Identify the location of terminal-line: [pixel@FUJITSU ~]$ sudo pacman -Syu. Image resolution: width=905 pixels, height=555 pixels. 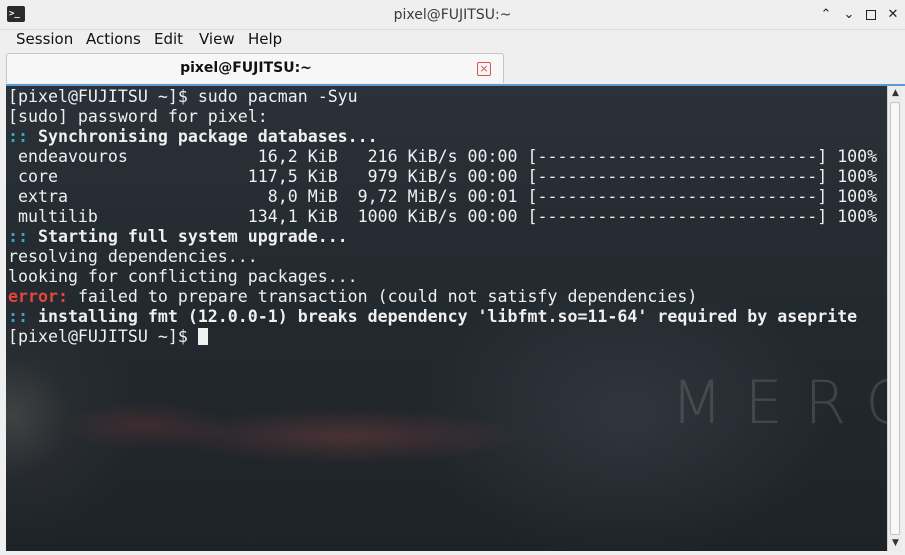
(442, 97).